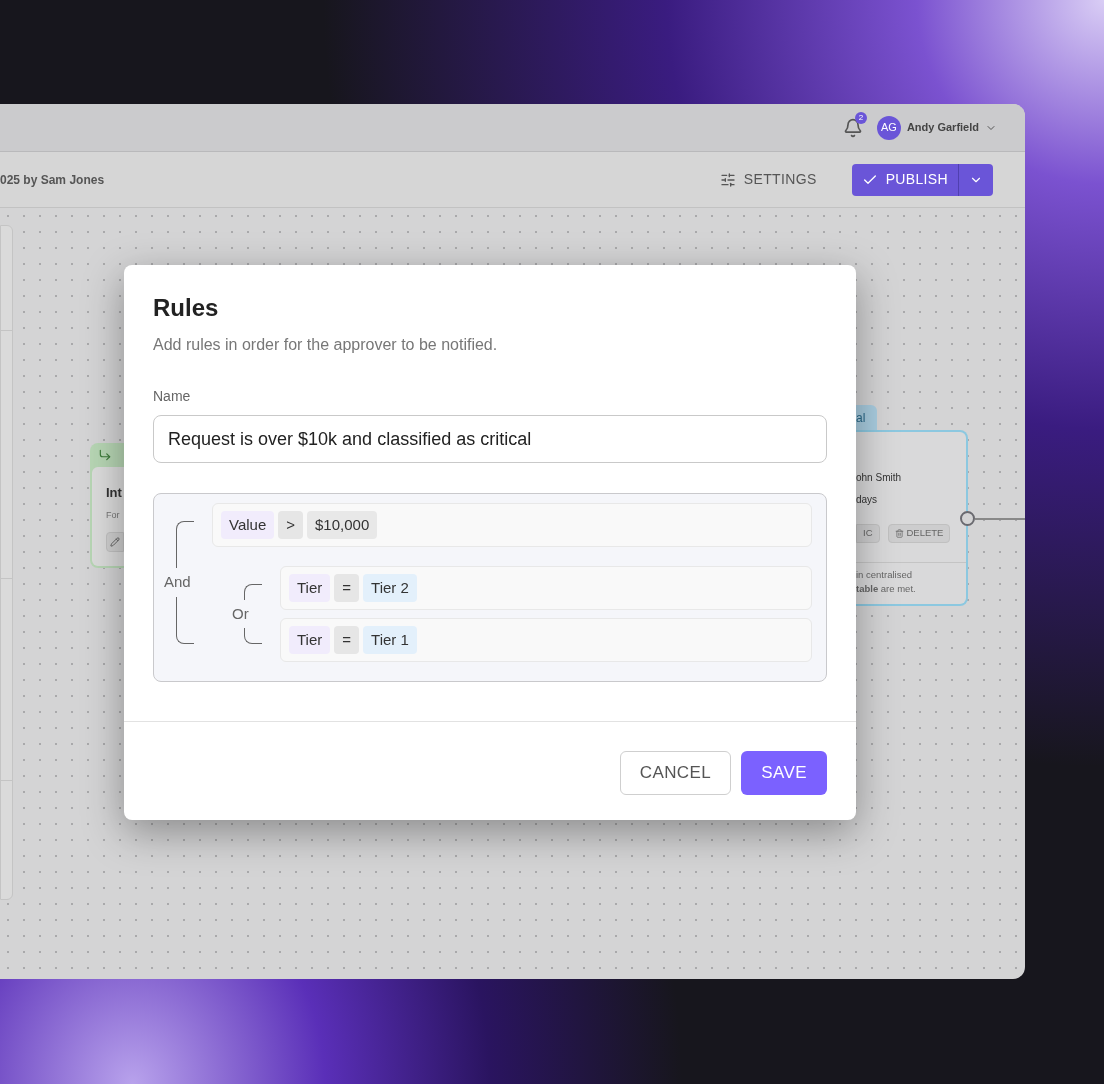 The height and width of the screenshot is (1084, 1104). What do you see at coordinates (768, 179) in the screenshot?
I see `settings-button: SETTINGS` at bounding box center [768, 179].